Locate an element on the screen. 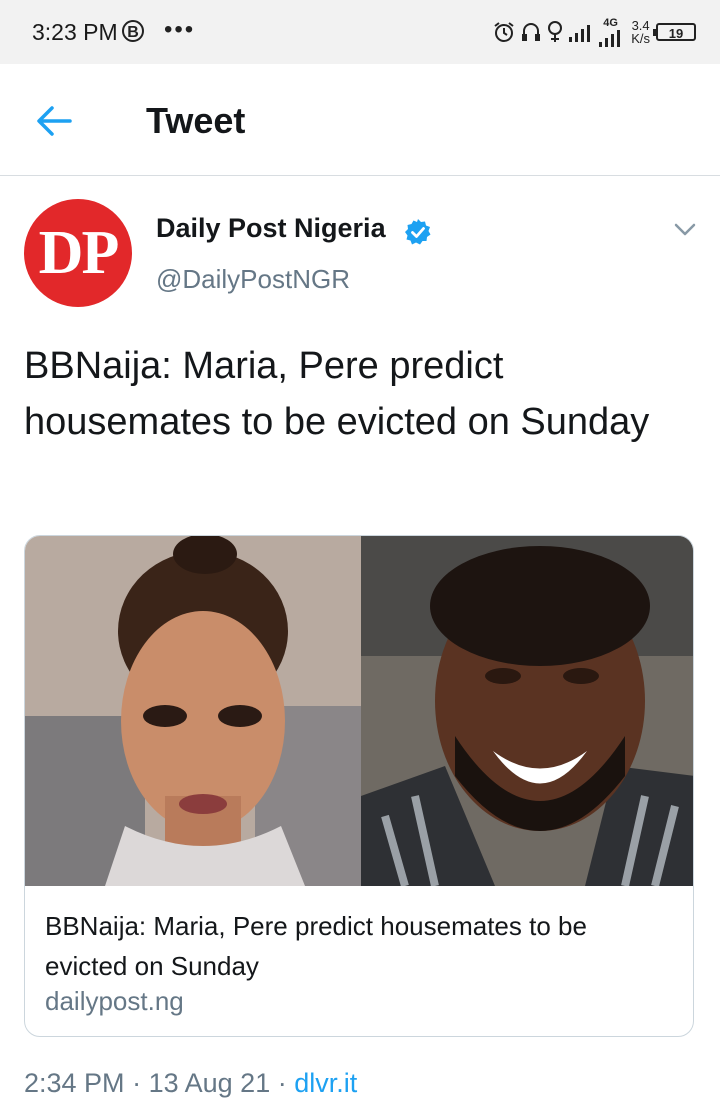 The height and width of the screenshot is (1101, 720). notification-b-icon: B is located at coordinates (133, 31).